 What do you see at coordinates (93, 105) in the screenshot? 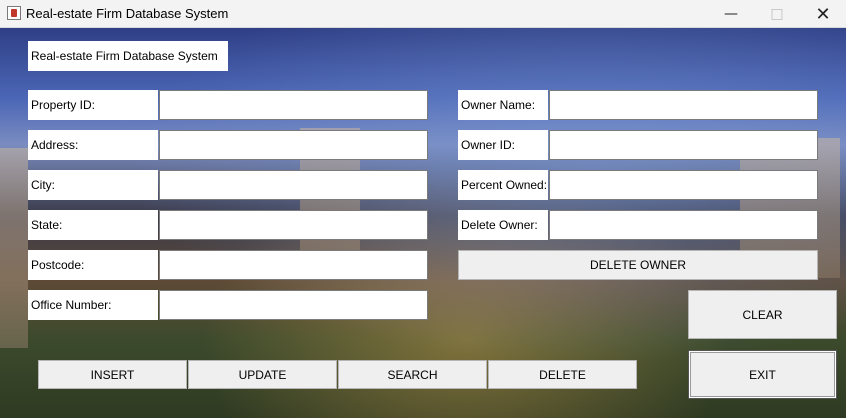
I see `property-id-label: Property ID:` at bounding box center [93, 105].